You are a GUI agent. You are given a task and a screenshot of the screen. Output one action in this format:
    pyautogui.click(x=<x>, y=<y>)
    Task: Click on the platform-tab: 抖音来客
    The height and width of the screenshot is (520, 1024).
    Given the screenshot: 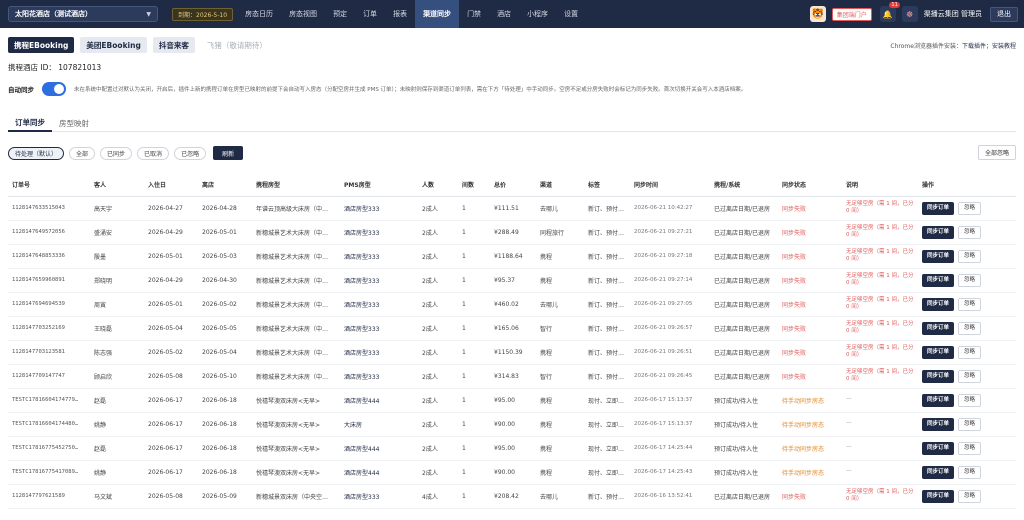 What is the action you would take?
    pyautogui.click(x=173, y=45)
    